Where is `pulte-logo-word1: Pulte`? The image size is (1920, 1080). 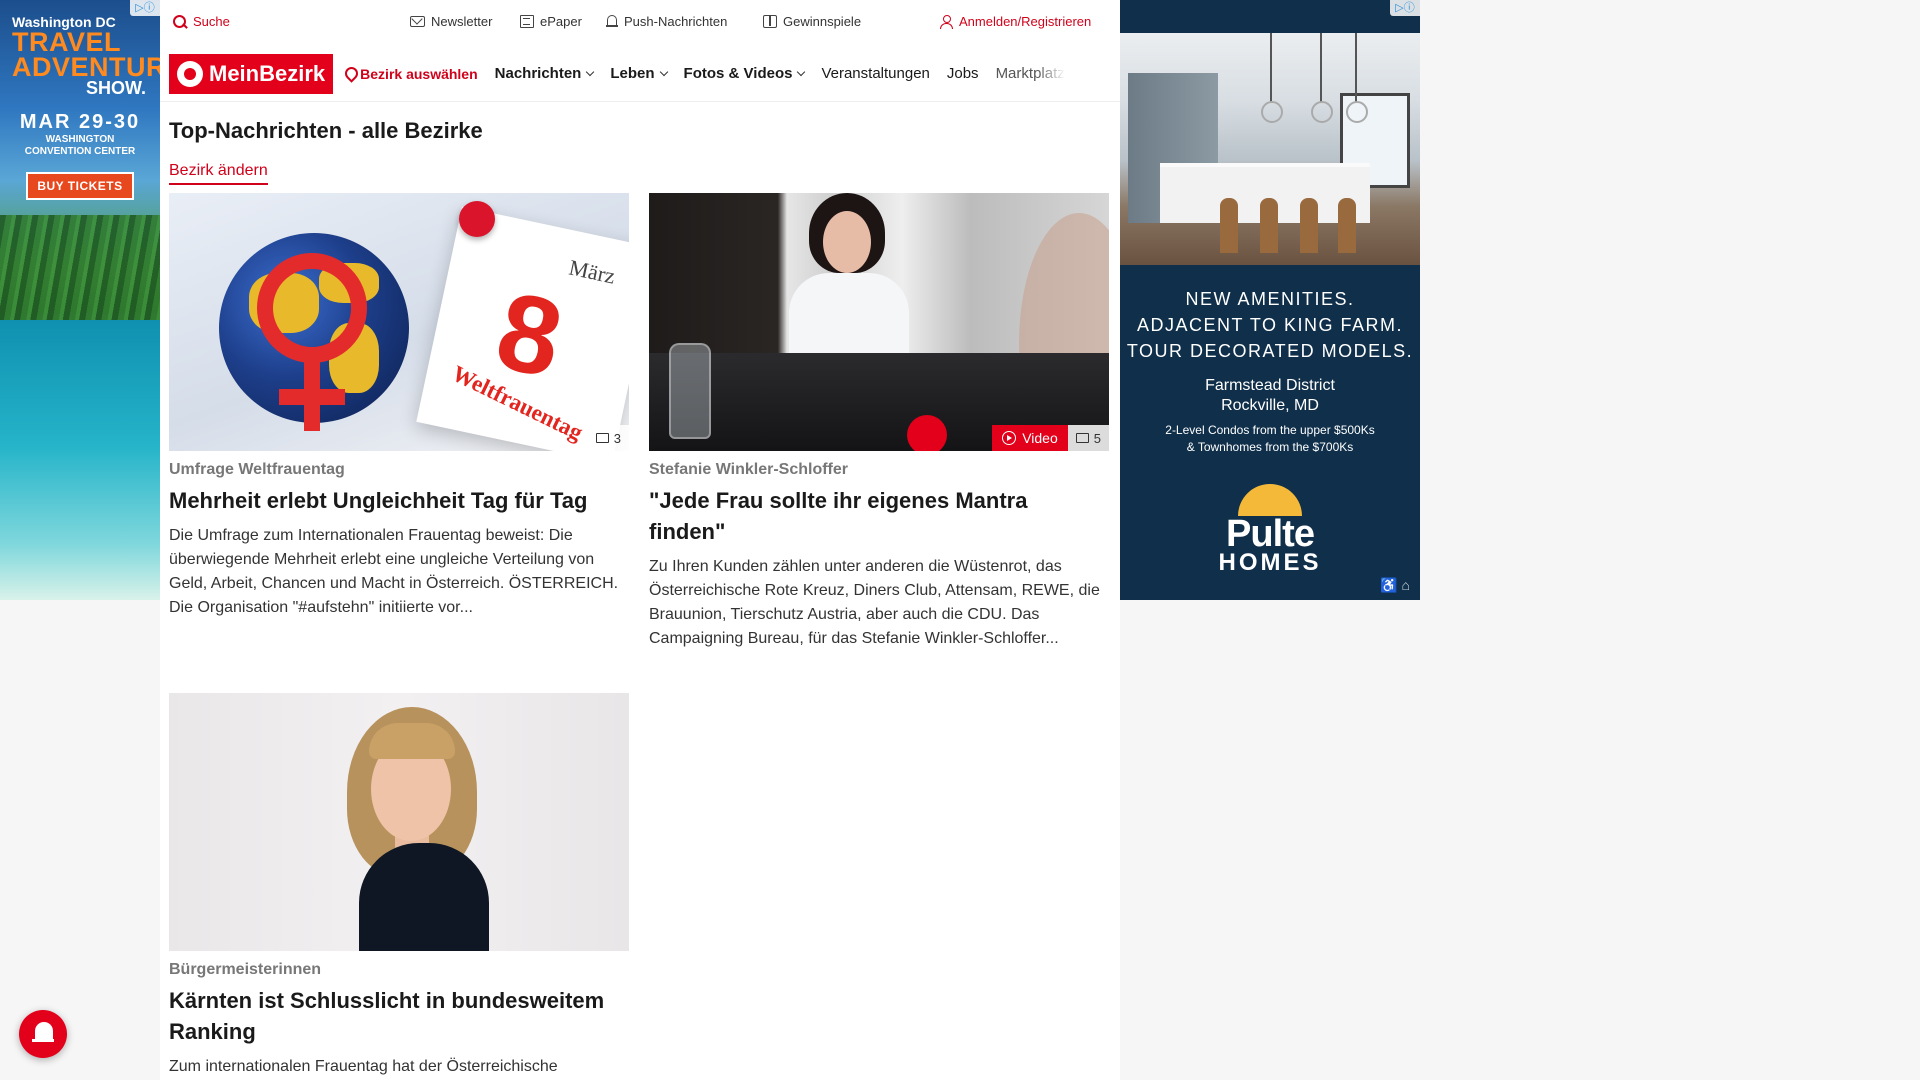 pulte-logo-word1: Pulte is located at coordinates (1270, 534).